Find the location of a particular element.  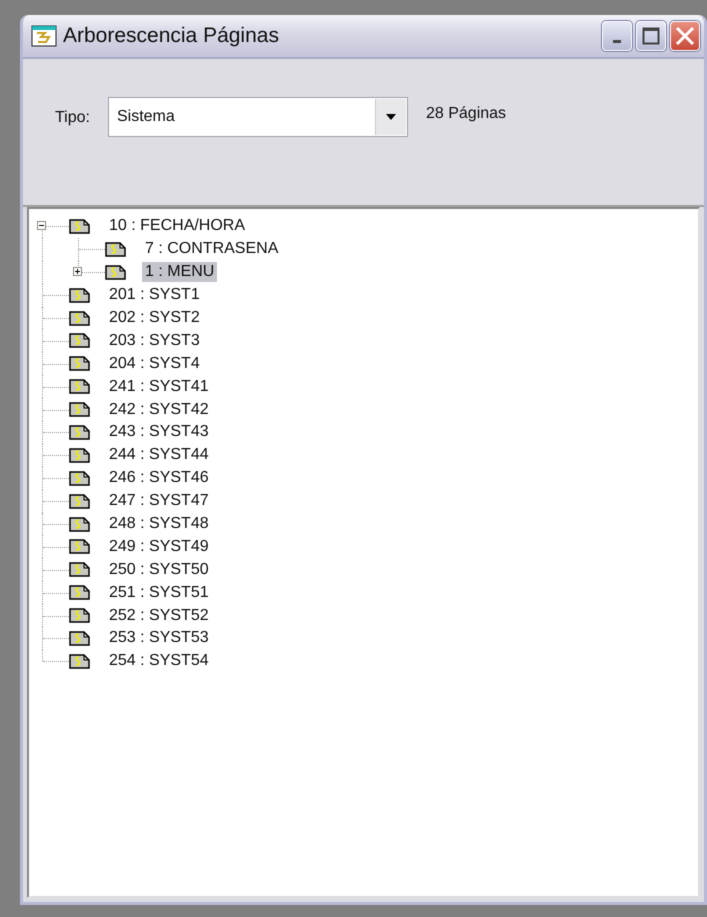

tree-item: 201 : SYST1 is located at coordinates (154, 295).